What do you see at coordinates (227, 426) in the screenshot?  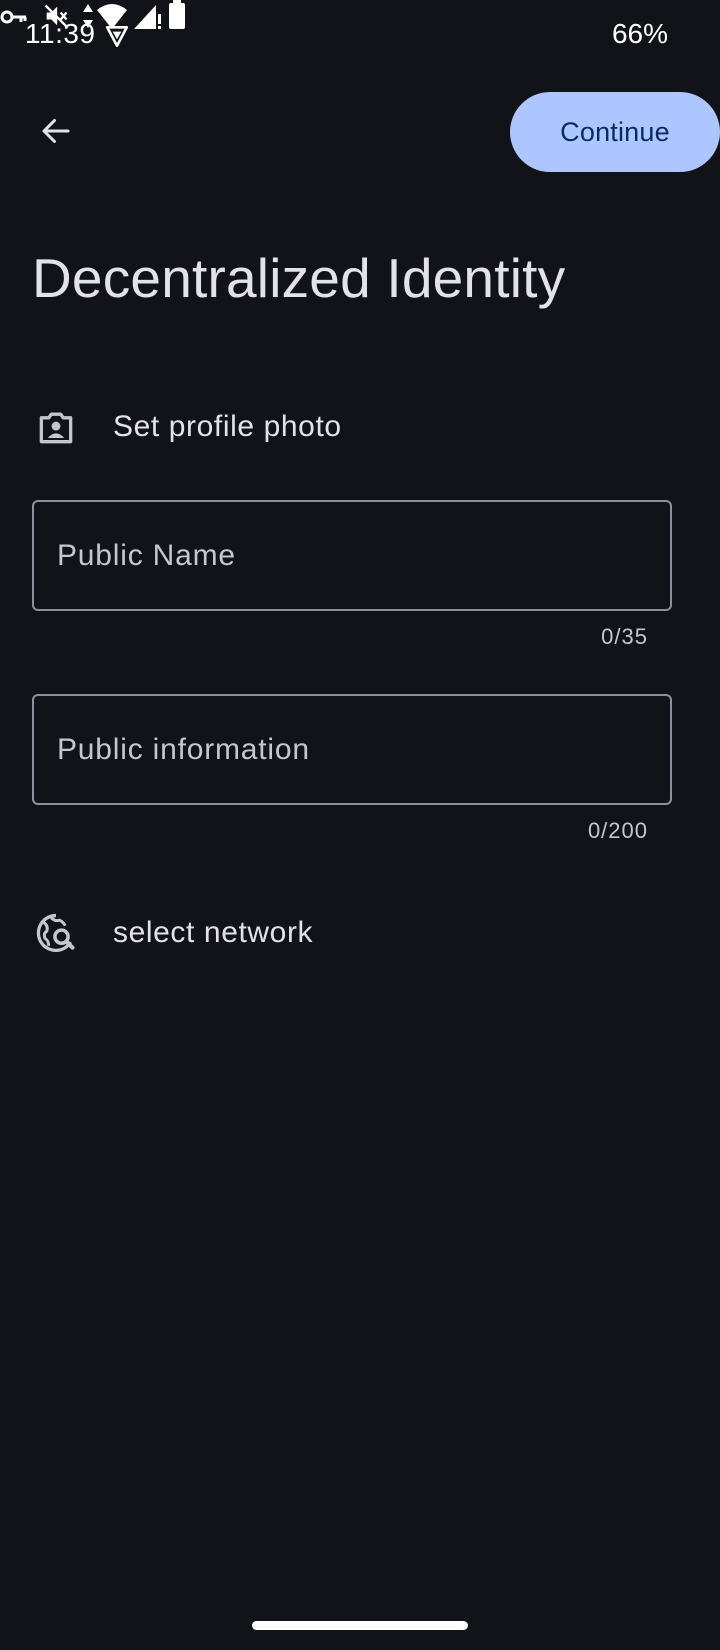 I see `set-profile-photo-label: Set profile photo` at bounding box center [227, 426].